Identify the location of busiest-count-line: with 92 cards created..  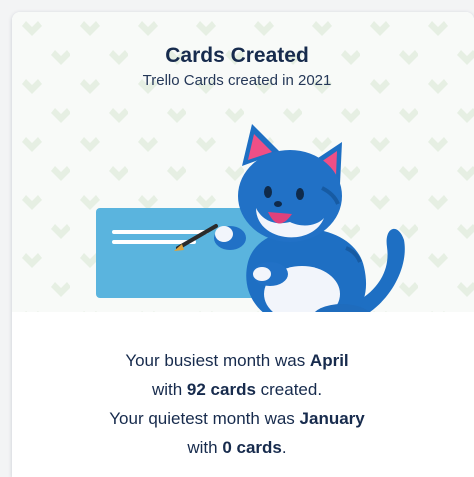
(243, 389).